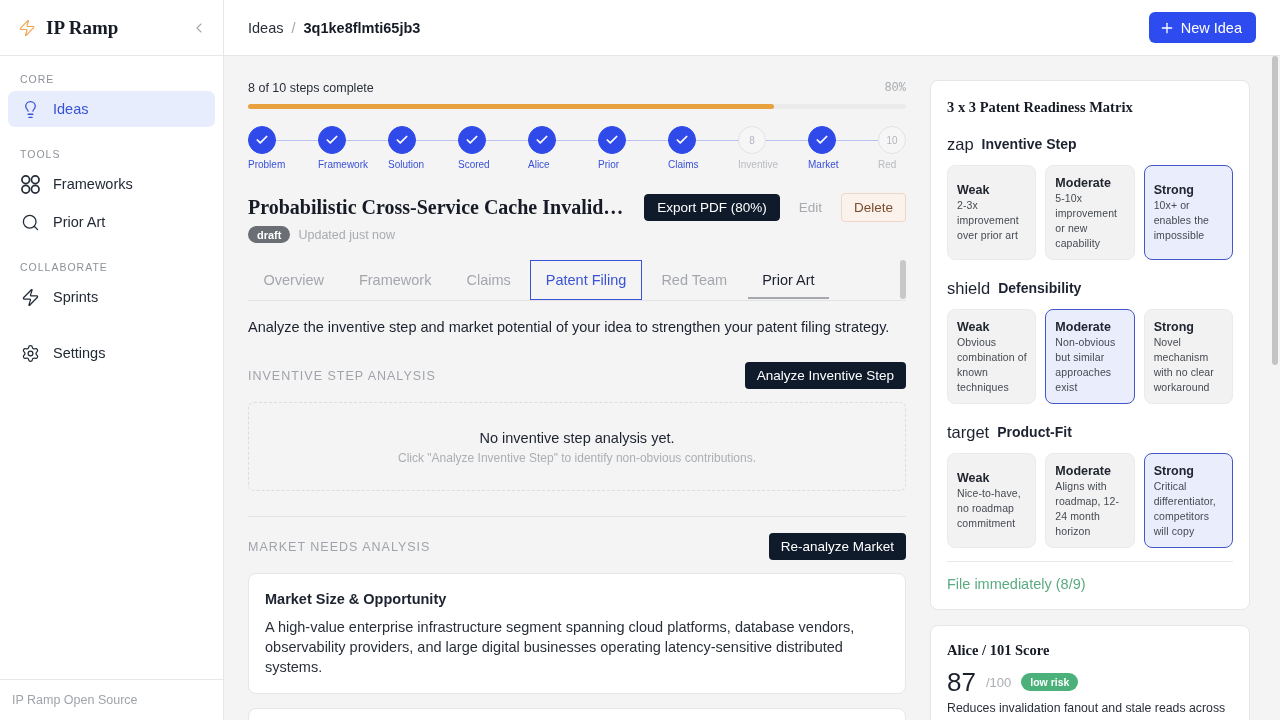  I want to click on updated-text: Updated just now, so click(347, 234).